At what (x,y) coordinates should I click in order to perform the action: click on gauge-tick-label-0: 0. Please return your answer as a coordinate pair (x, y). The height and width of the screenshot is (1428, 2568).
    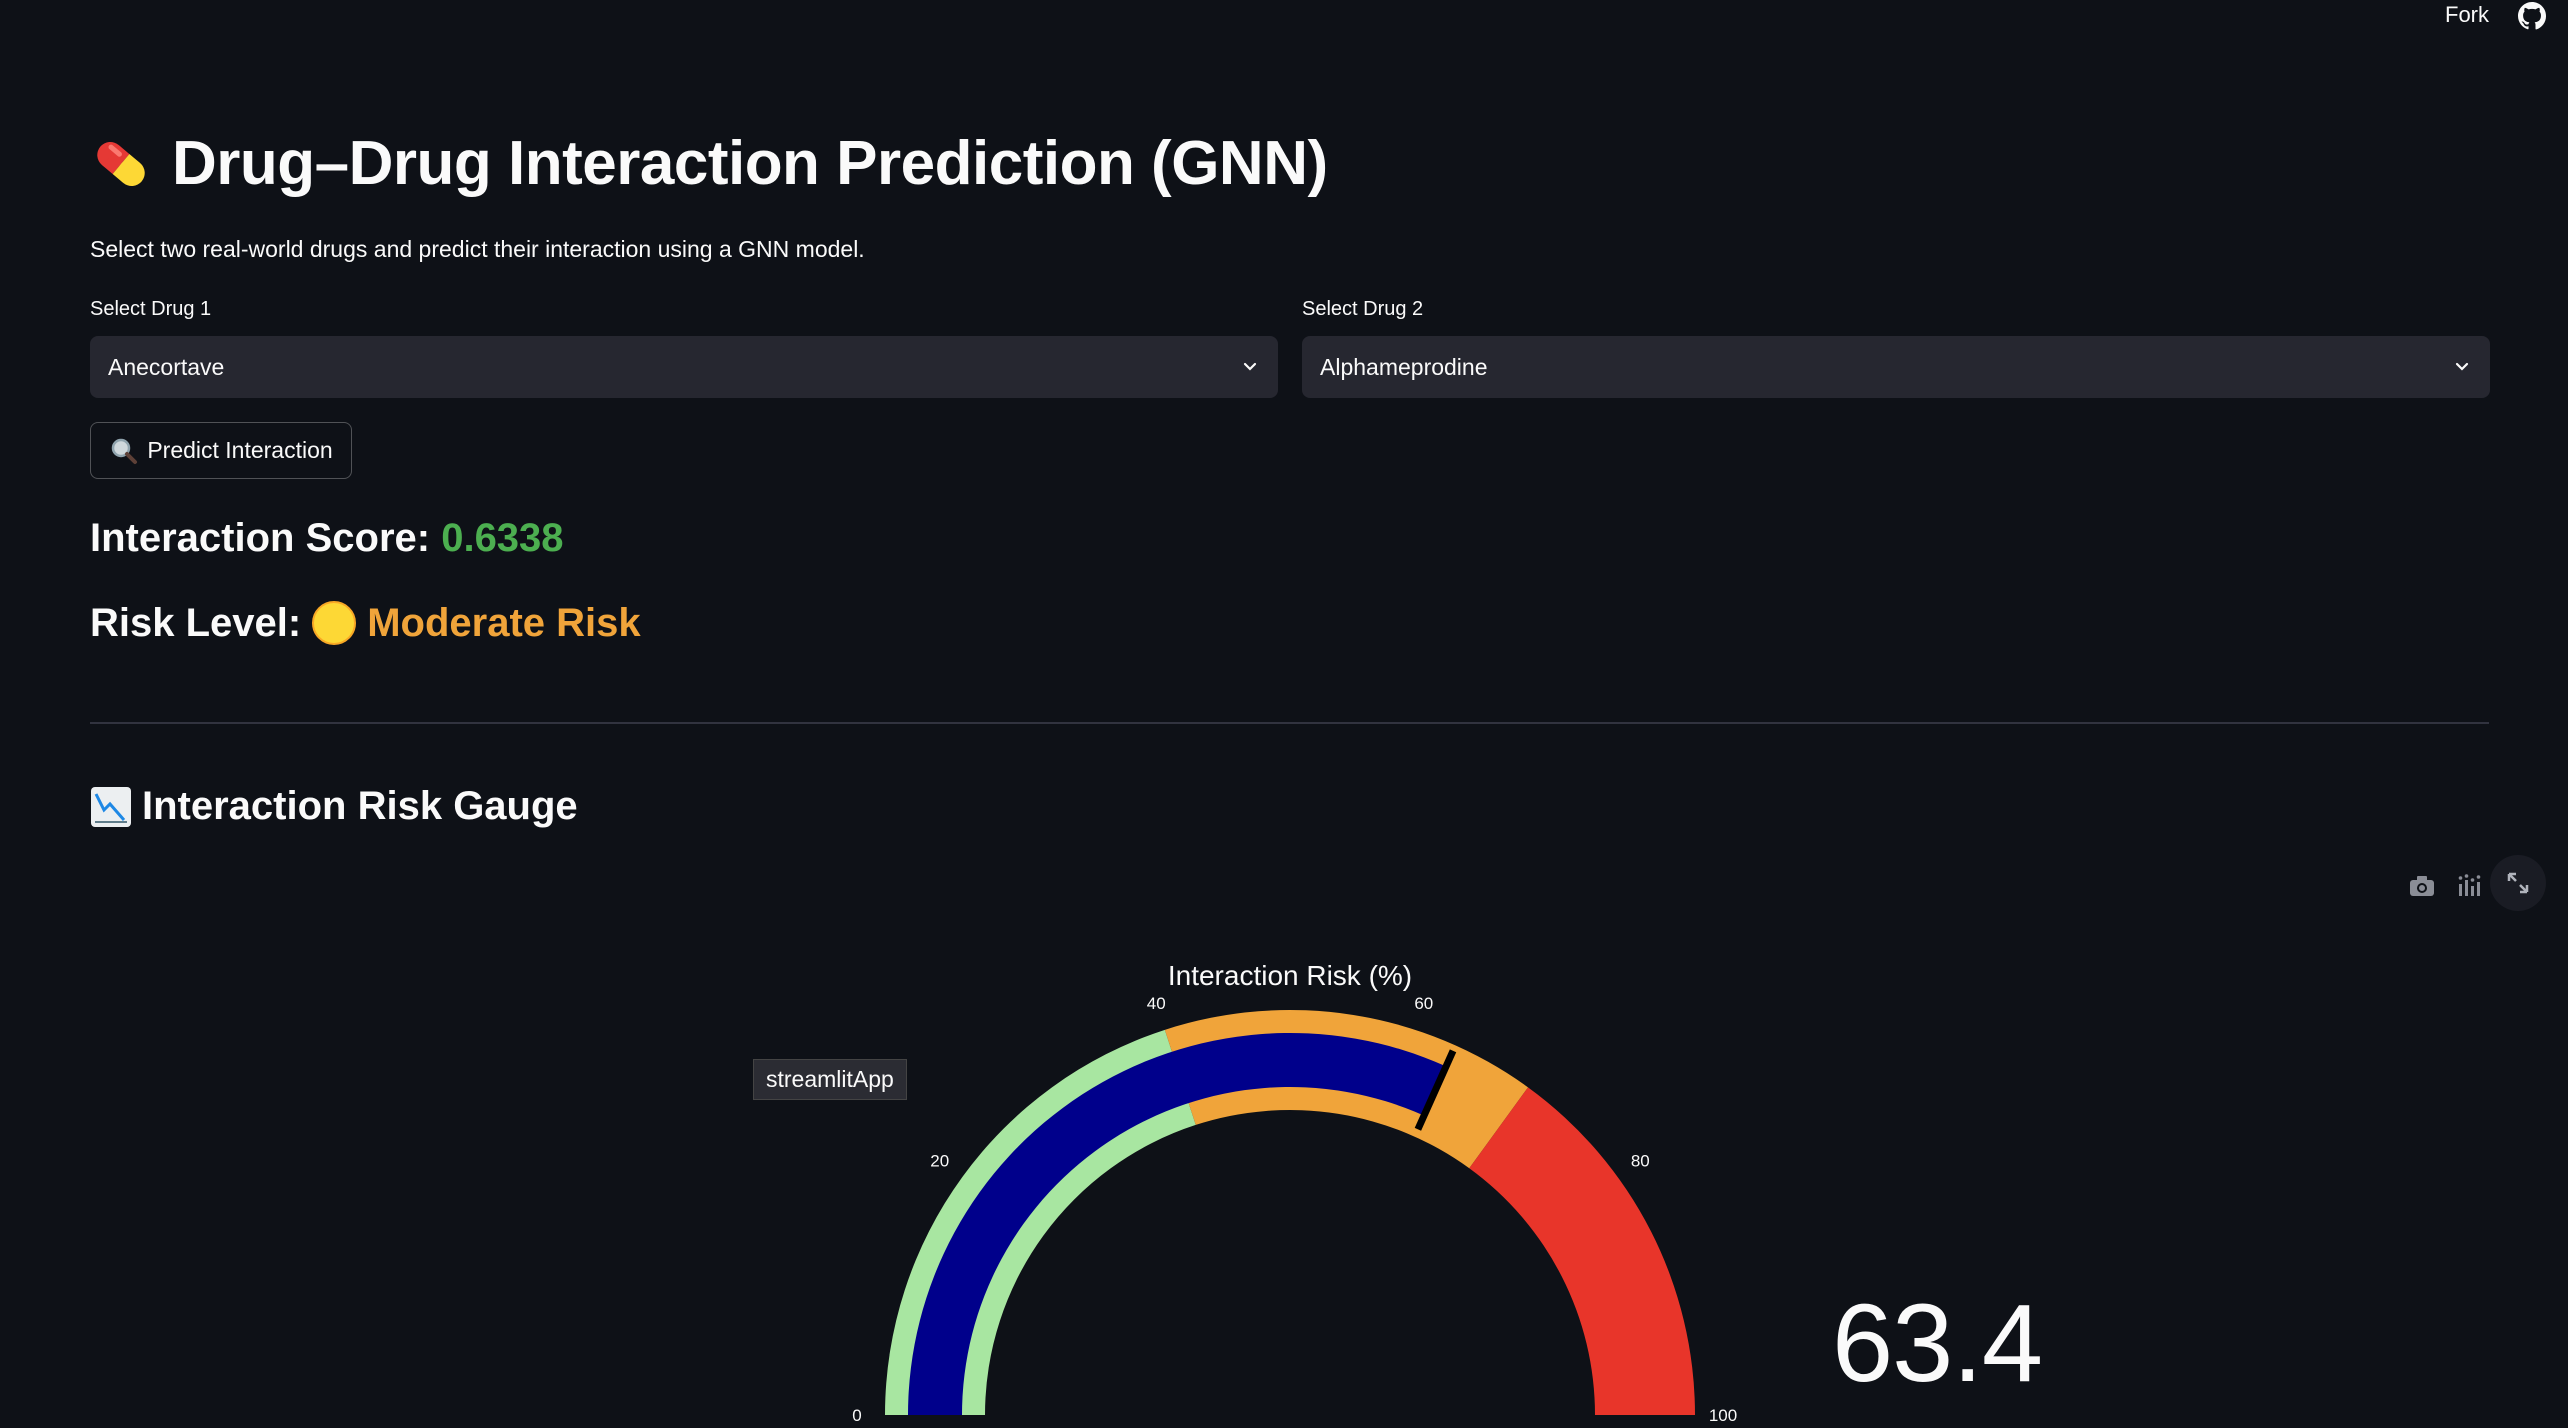
    Looking at the image, I should click on (856, 1415).